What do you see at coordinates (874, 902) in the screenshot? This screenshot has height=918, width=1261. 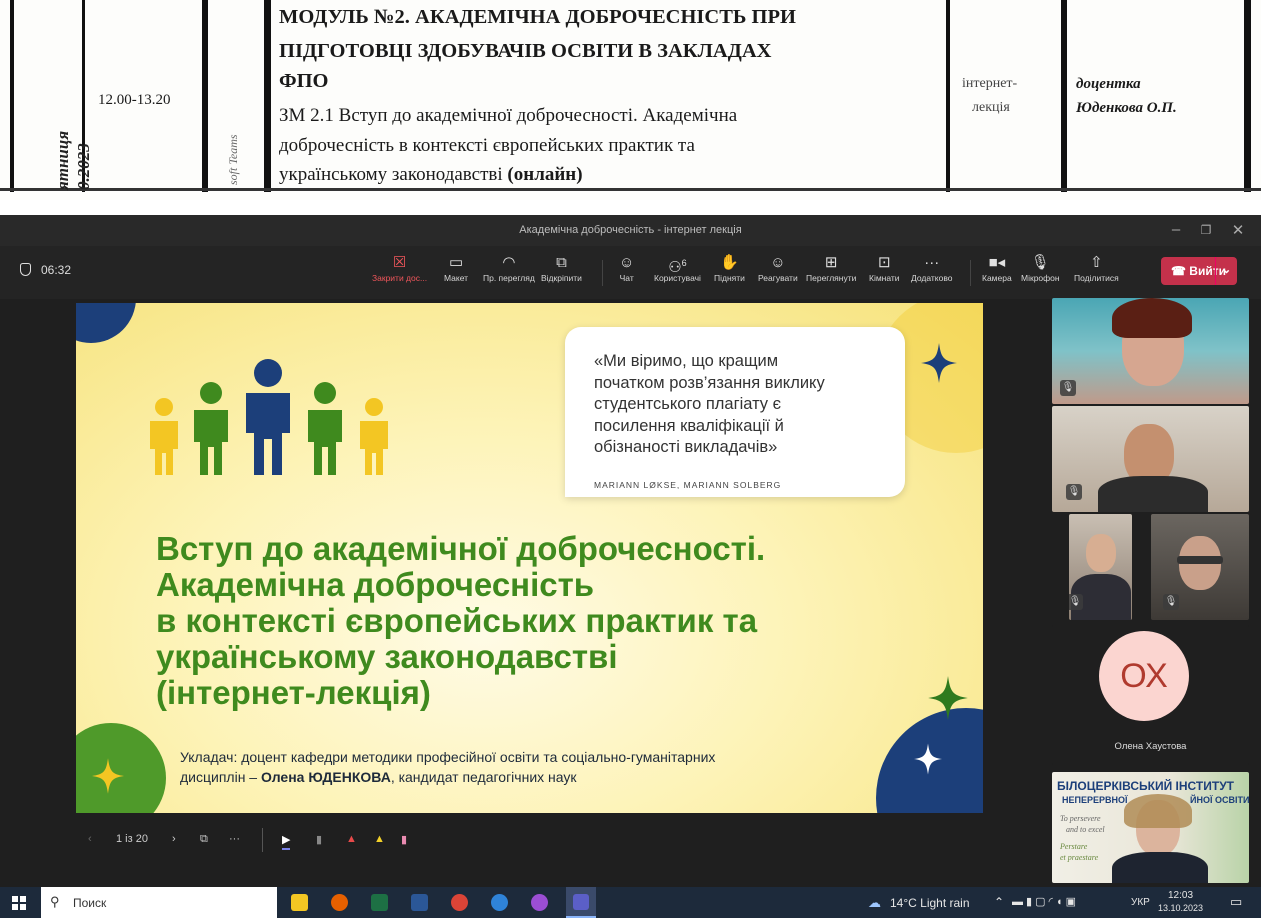 I see `weather-icon: ☁` at bounding box center [874, 902].